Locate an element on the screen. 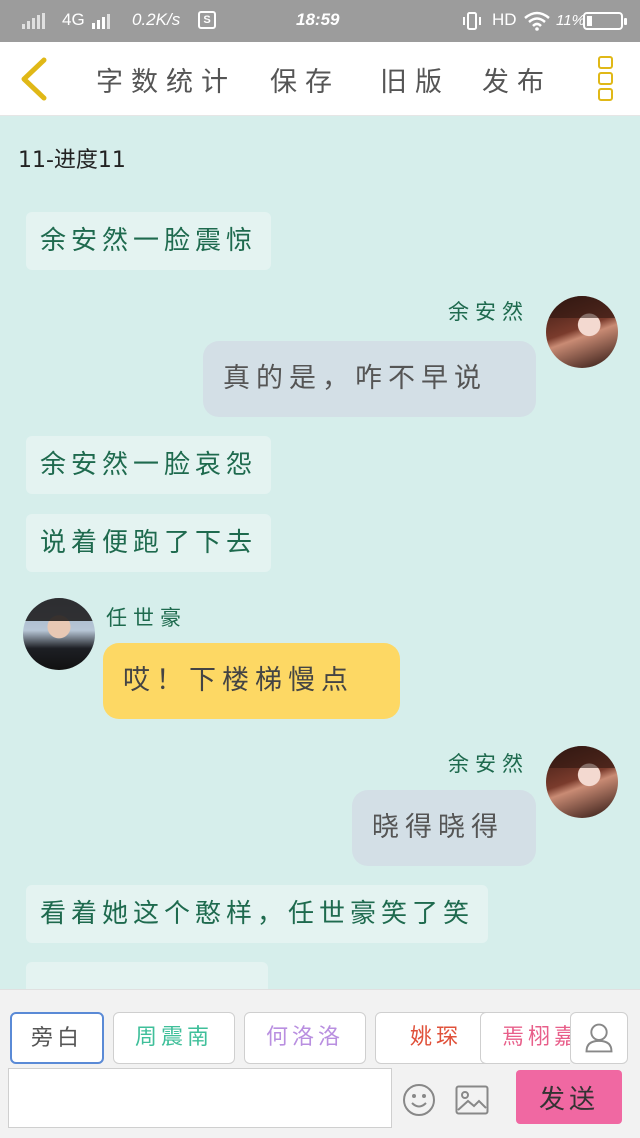 The width and height of the screenshot is (640, 1138). more-menu-icon is located at coordinates (606, 81).